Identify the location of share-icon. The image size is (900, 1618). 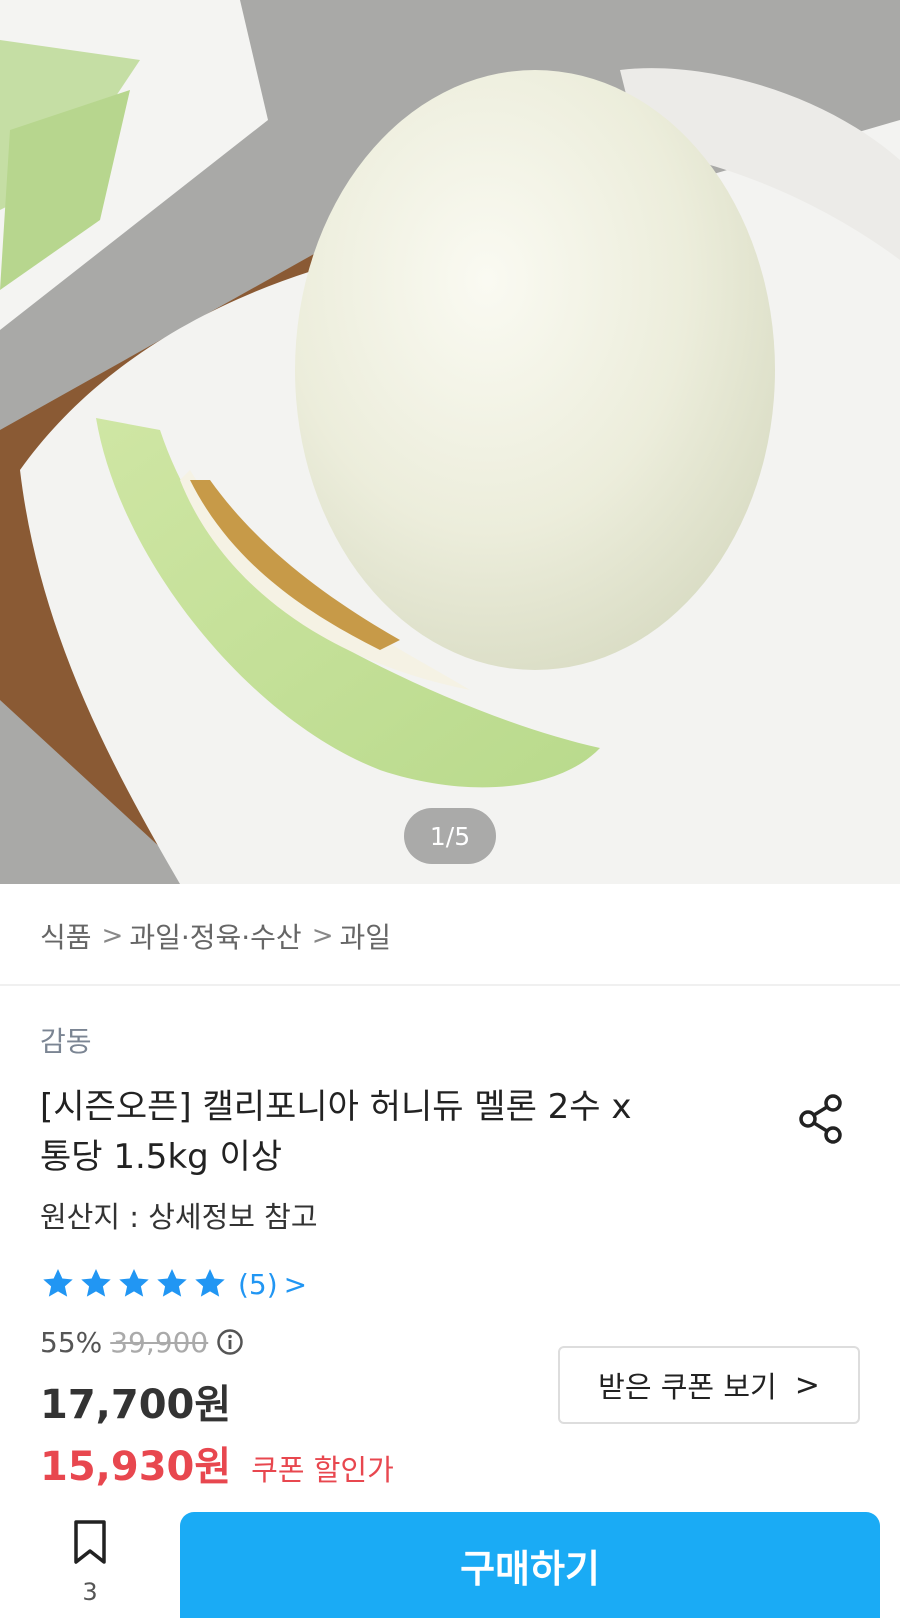
(820, 1119).